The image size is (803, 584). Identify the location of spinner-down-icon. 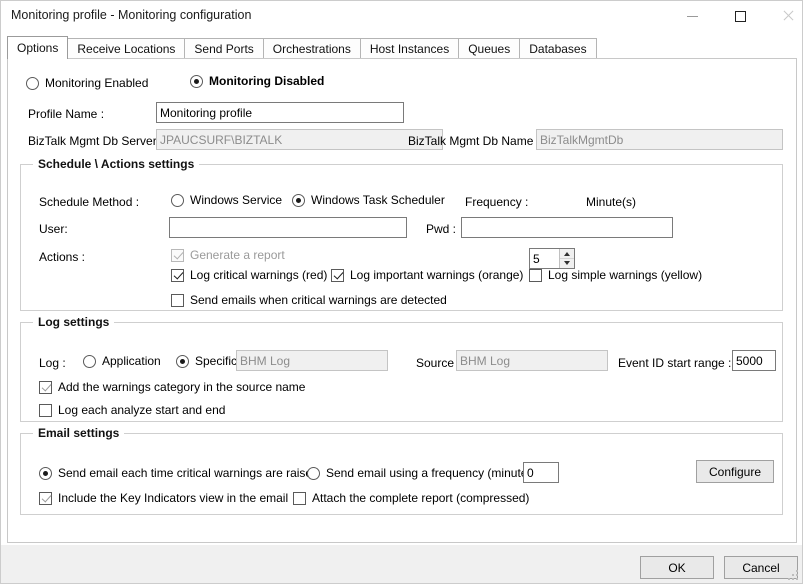
(567, 262).